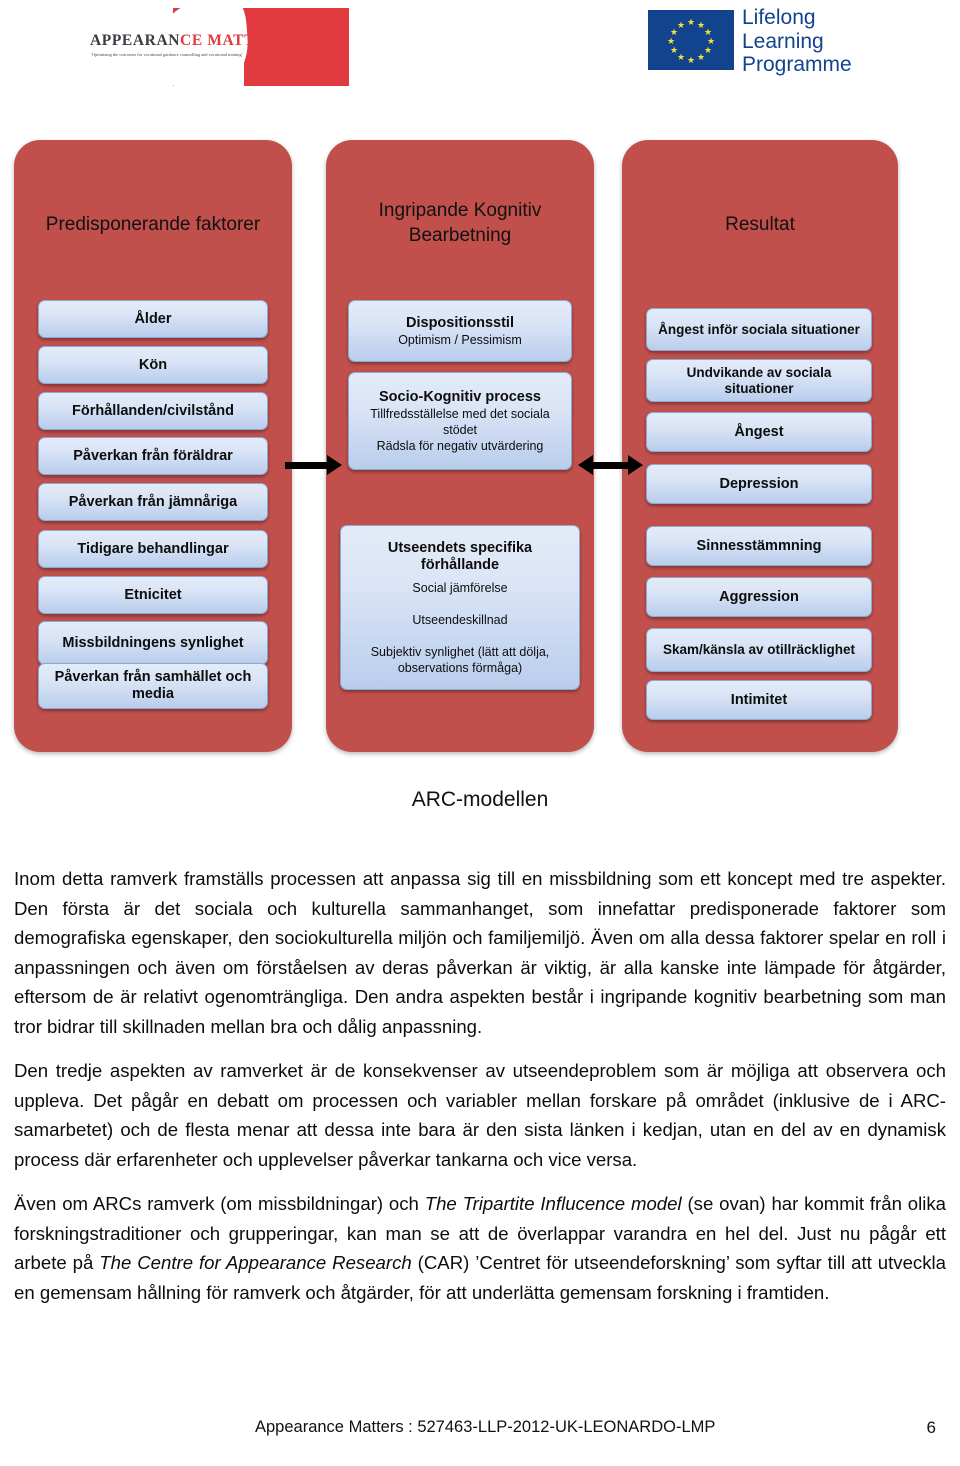 The width and height of the screenshot is (960, 1466). I want to click on eu-logo-line1: Lifelong, so click(779, 17).